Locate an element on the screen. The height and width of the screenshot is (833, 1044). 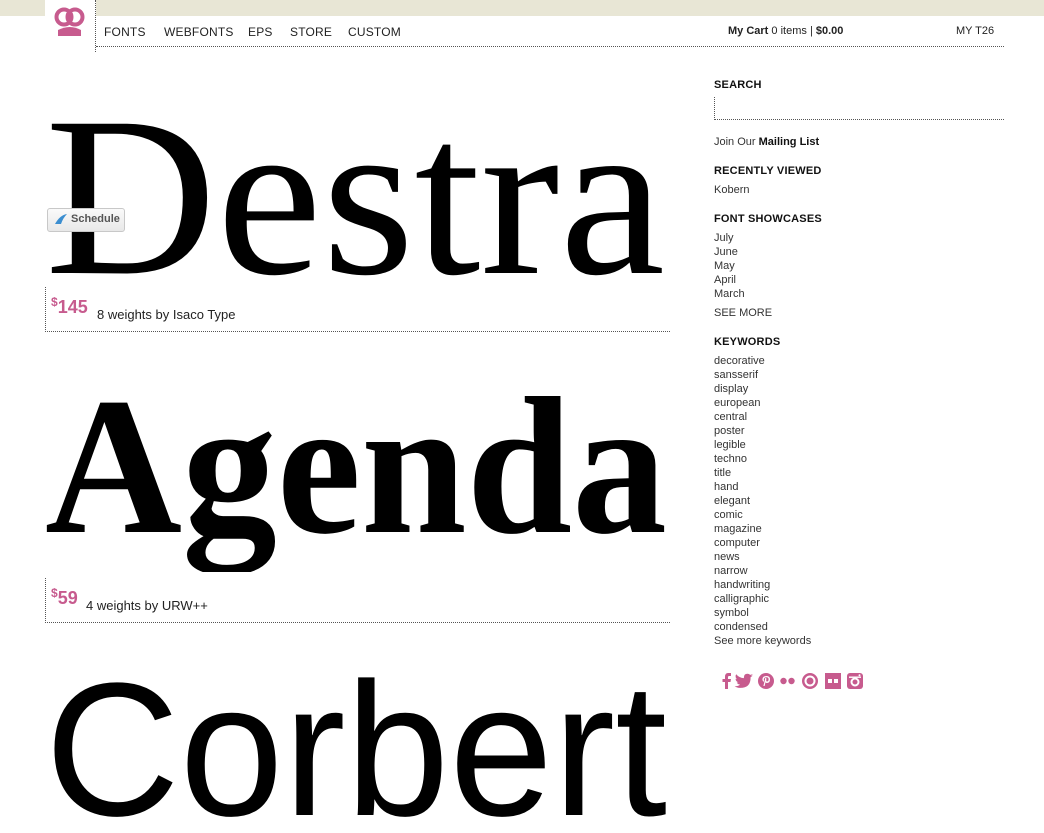
price-value: 145 is located at coordinates (72, 307).